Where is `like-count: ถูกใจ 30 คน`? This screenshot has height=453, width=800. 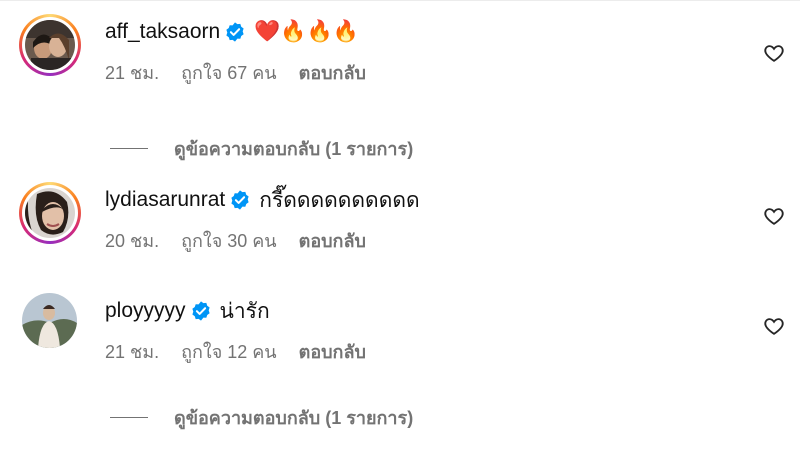 like-count: ถูกใจ 30 คน is located at coordinates (229, 240).